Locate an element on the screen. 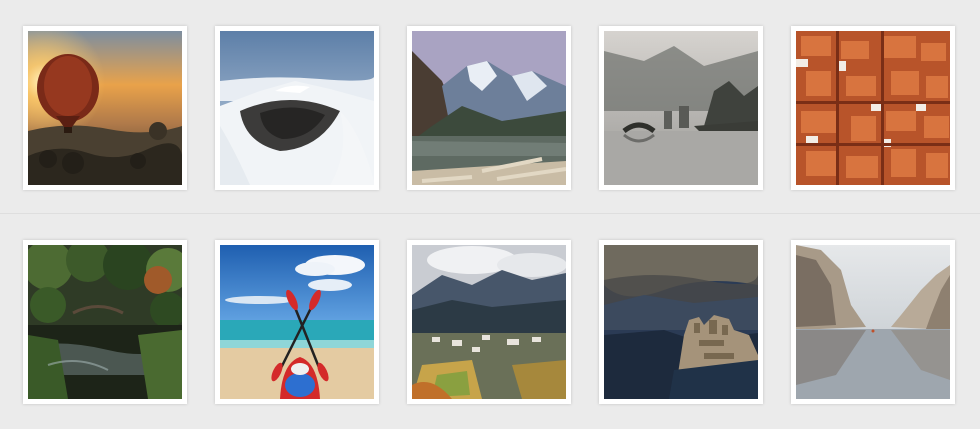  row-divider is located at coordinates (490, 213).